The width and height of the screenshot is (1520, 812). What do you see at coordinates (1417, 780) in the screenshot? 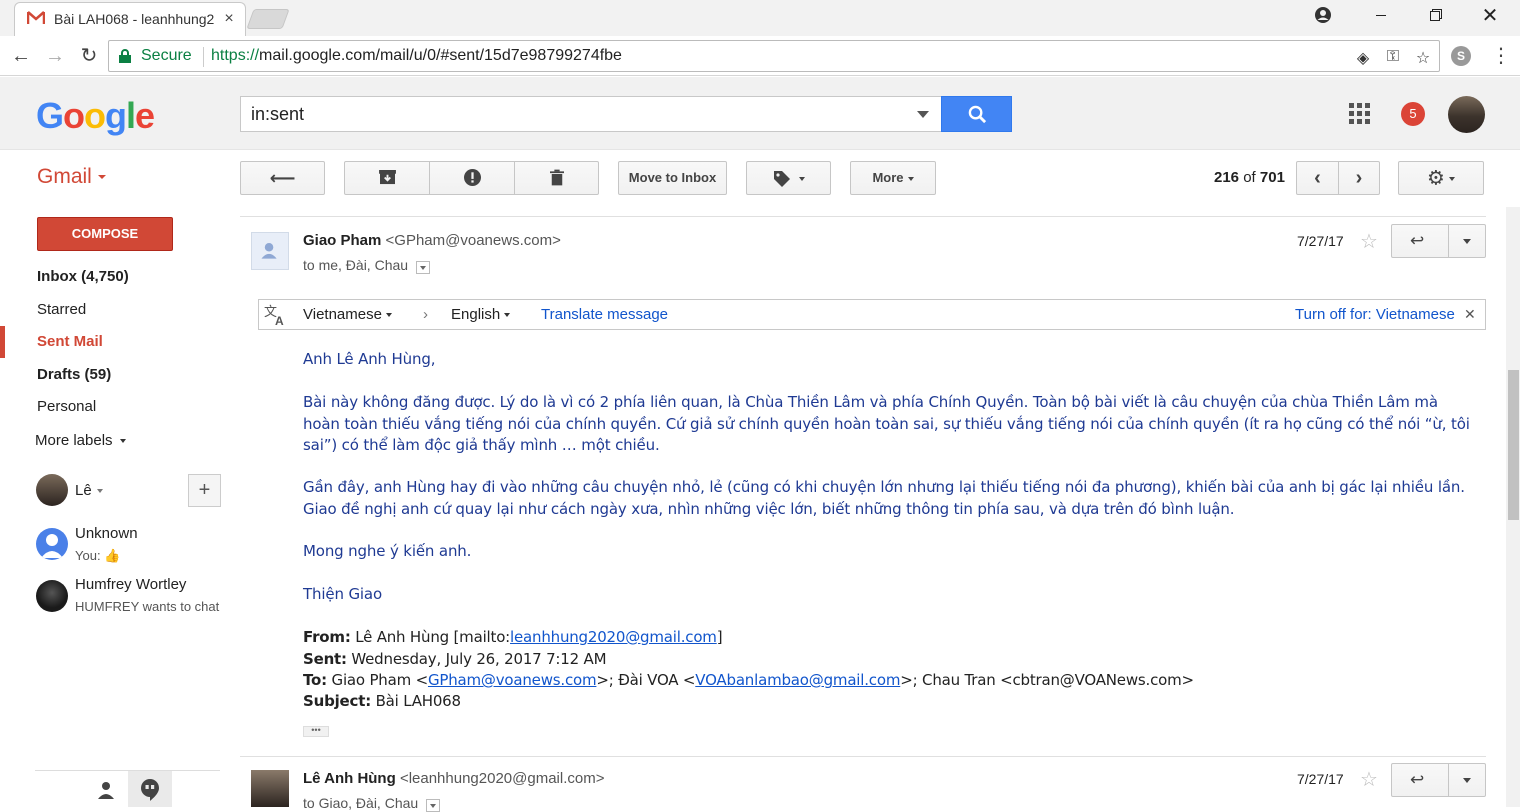
I see `reply-icon-2: ↩` at bounding box center [1417, 780].